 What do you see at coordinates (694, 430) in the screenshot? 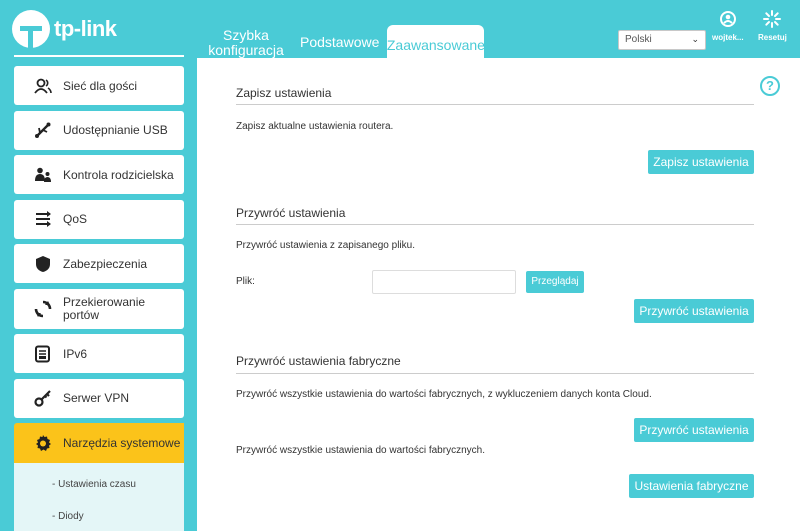
I see `restore-keep-cloud-button: Przywróć ustawienia` at bounding box center [694, 430].